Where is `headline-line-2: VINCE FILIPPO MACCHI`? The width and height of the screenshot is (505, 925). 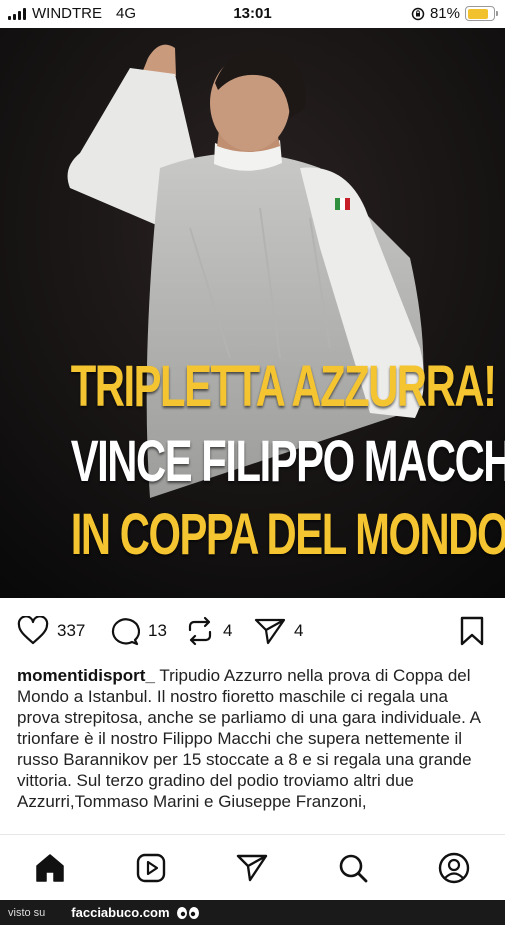 headline-line-2: VINCE FILIPPO MACCHI is located at coordinates (287, 461).